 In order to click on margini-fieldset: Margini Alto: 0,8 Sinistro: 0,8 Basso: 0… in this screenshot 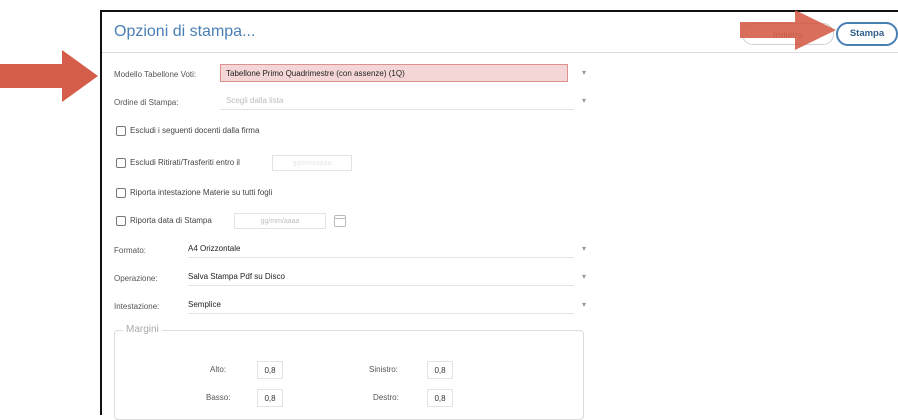, I will do `click(349, 372)`.